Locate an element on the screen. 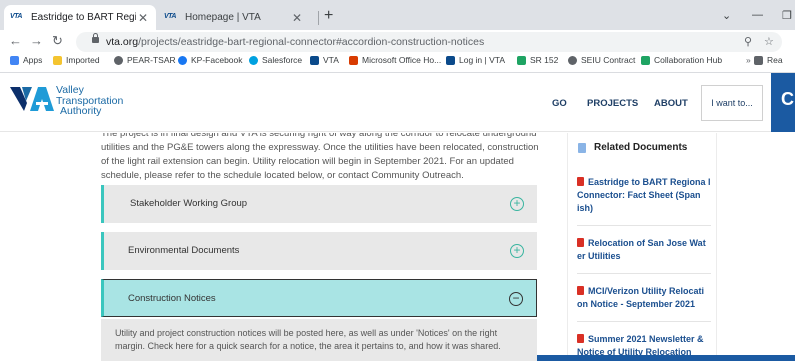 The width and height of the screenshot is (795, 361). bookmark-vta: VTA is located at coordinates (324, 60).